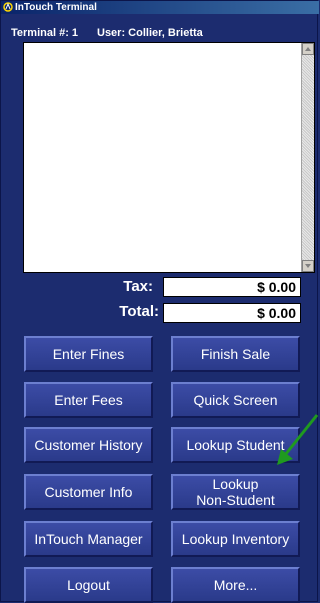 This screenshot has width=320, height=603. I want to click on finish-sale-button: Finish Sale, so click(235, 354).